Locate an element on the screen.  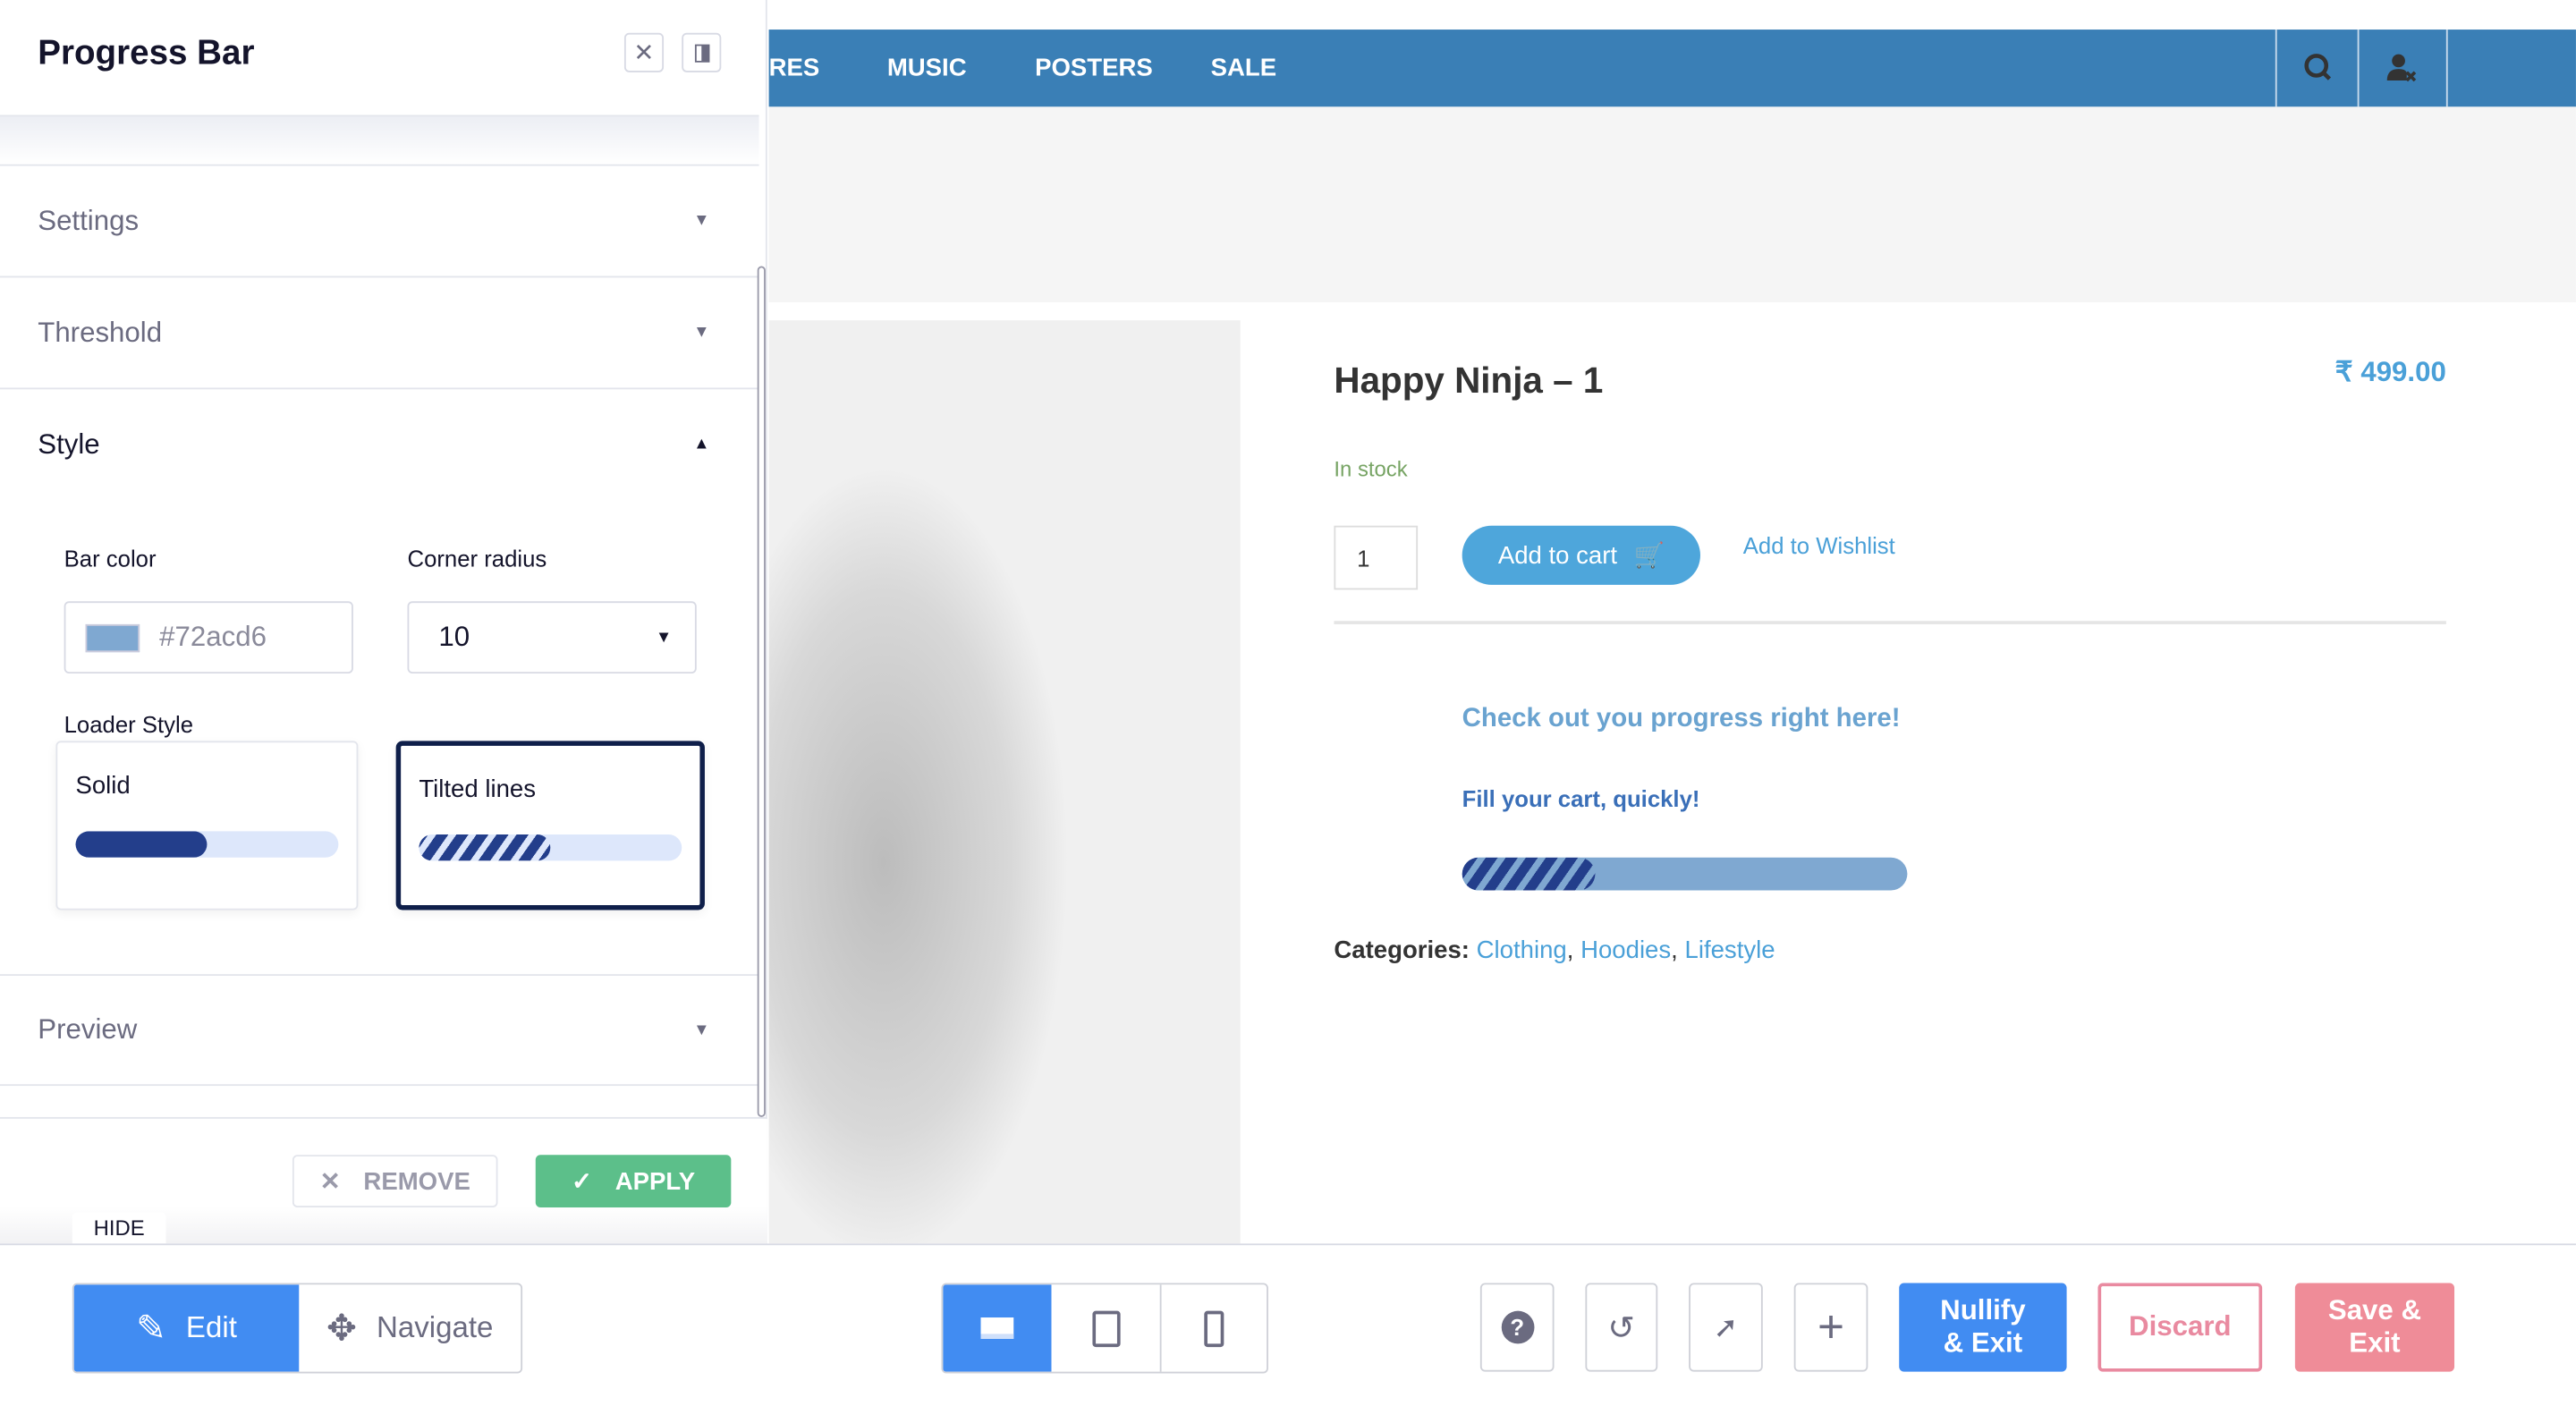
desktop-view-button is located at coordinates (997, 1328).